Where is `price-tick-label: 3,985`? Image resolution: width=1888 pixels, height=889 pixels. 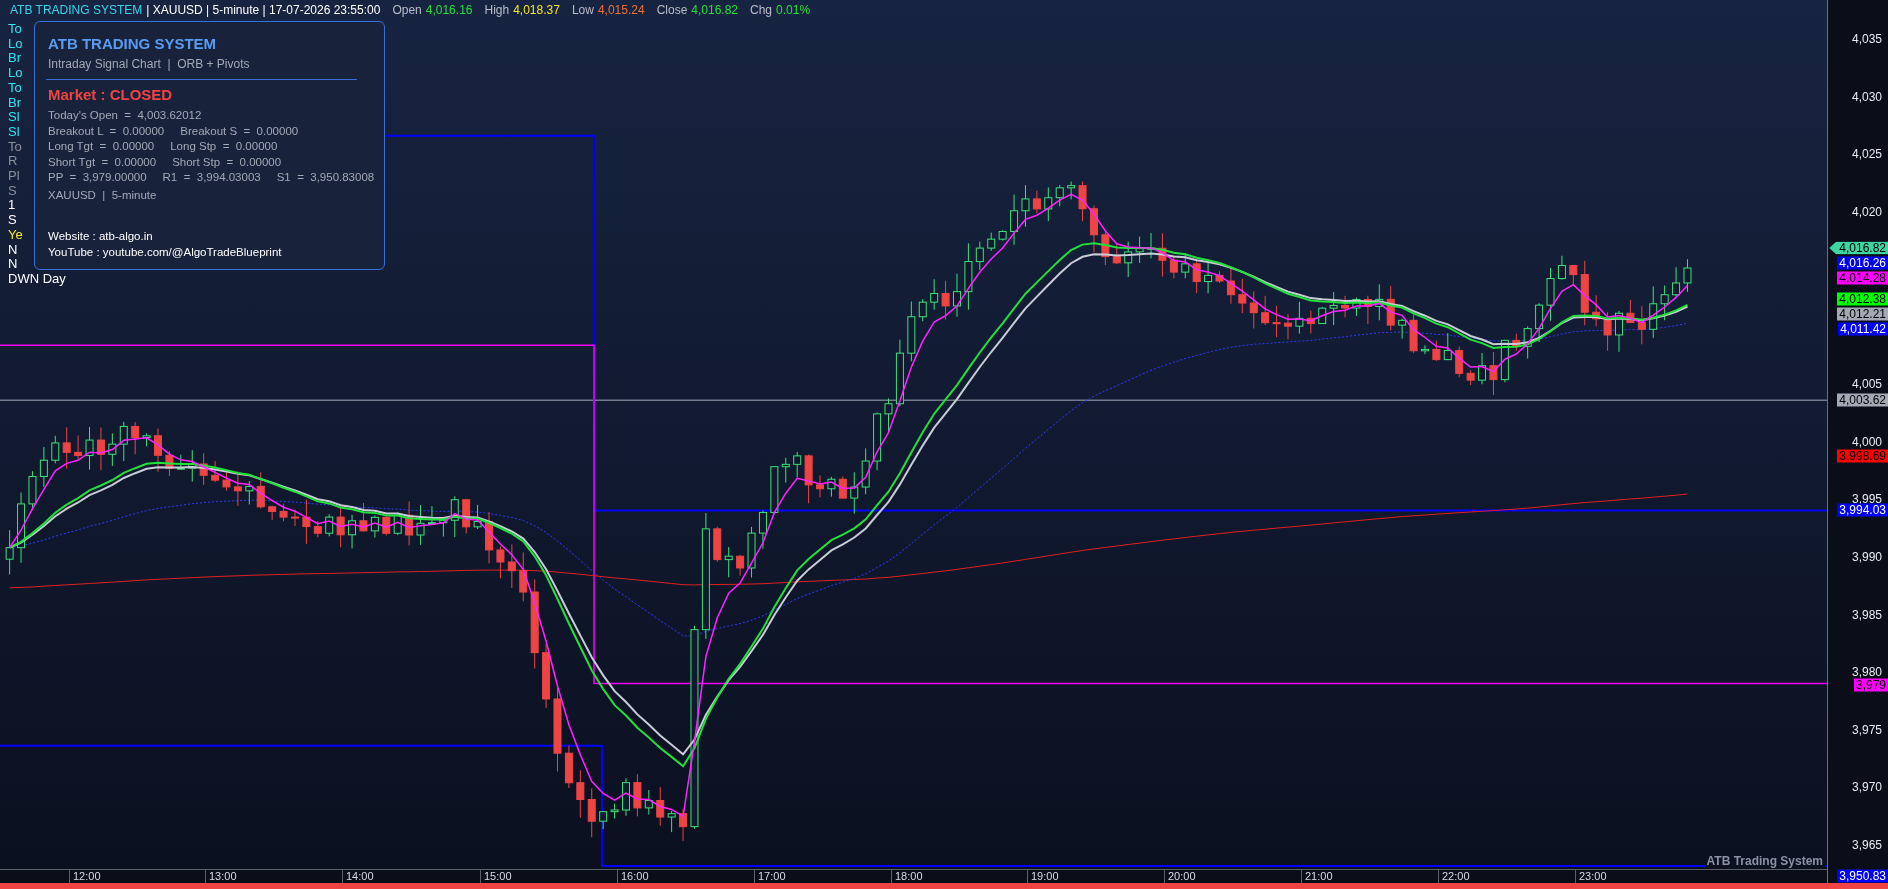 price-tick-label: 3,985 is located at coordinates (1866, 614).